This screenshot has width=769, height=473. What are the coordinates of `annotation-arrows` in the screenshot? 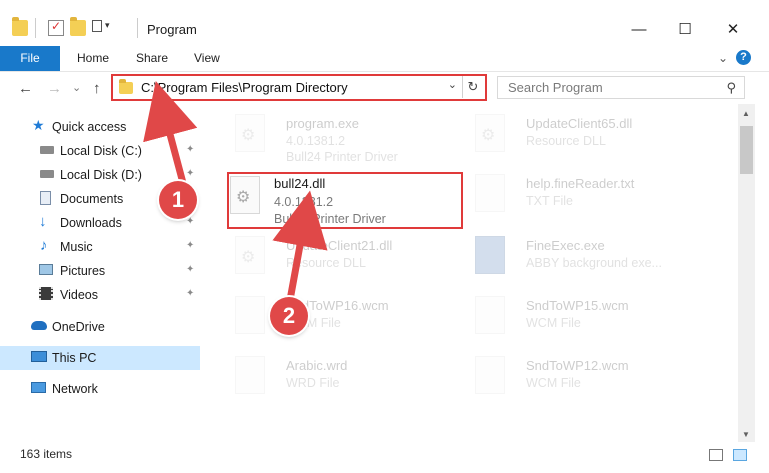 It's located at (235, 192).